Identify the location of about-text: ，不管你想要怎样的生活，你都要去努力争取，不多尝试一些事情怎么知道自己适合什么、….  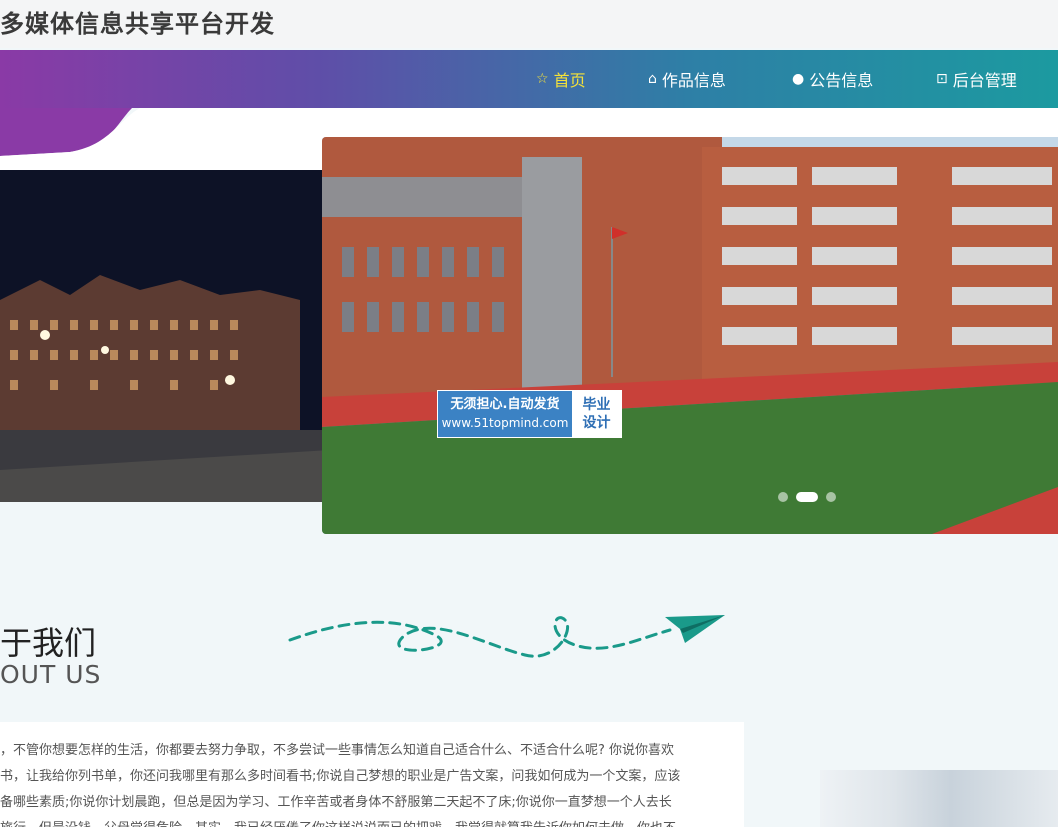
(365, 782).